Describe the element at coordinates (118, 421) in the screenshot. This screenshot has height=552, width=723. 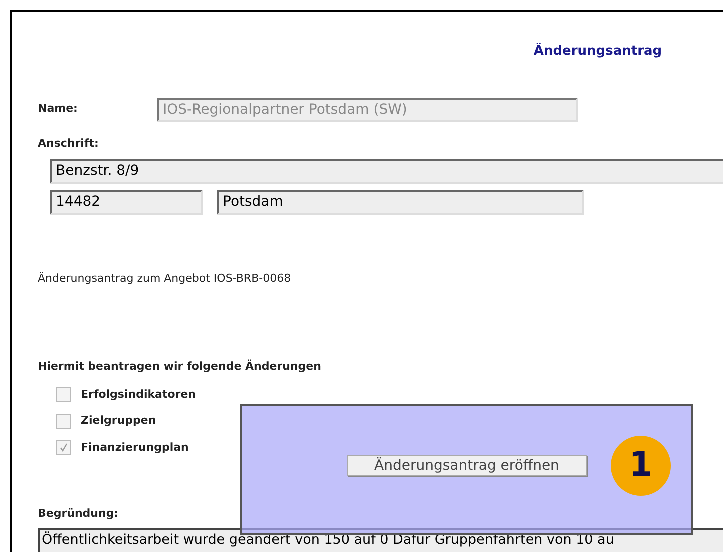
I see `checkbox-label: Zielgruppen` at that location.